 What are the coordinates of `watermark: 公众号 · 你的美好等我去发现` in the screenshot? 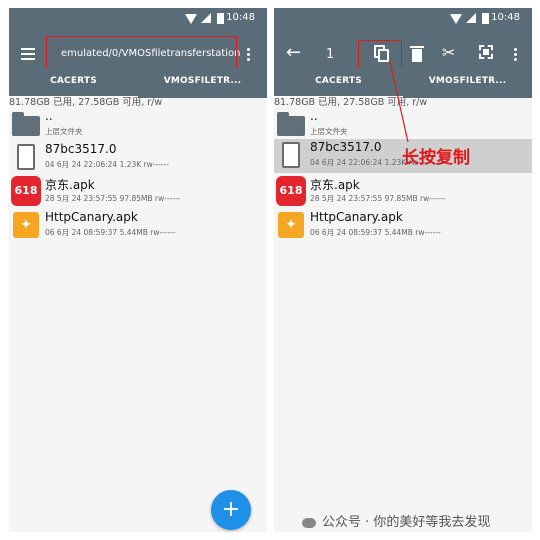 It's located at (396, 520).